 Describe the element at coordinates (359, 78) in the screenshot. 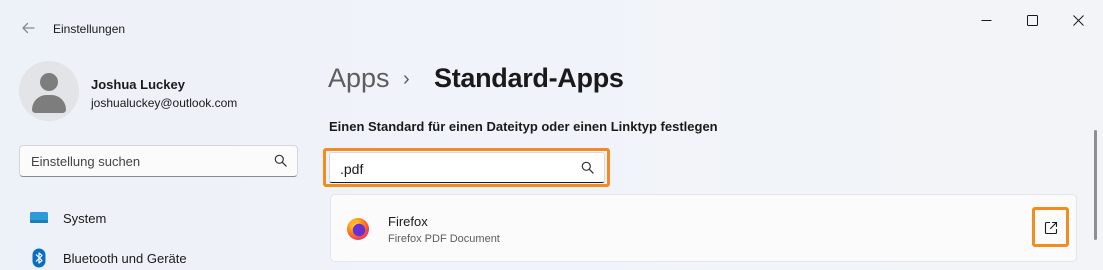

I see `breadcrumb-parent: Apps` at that location.